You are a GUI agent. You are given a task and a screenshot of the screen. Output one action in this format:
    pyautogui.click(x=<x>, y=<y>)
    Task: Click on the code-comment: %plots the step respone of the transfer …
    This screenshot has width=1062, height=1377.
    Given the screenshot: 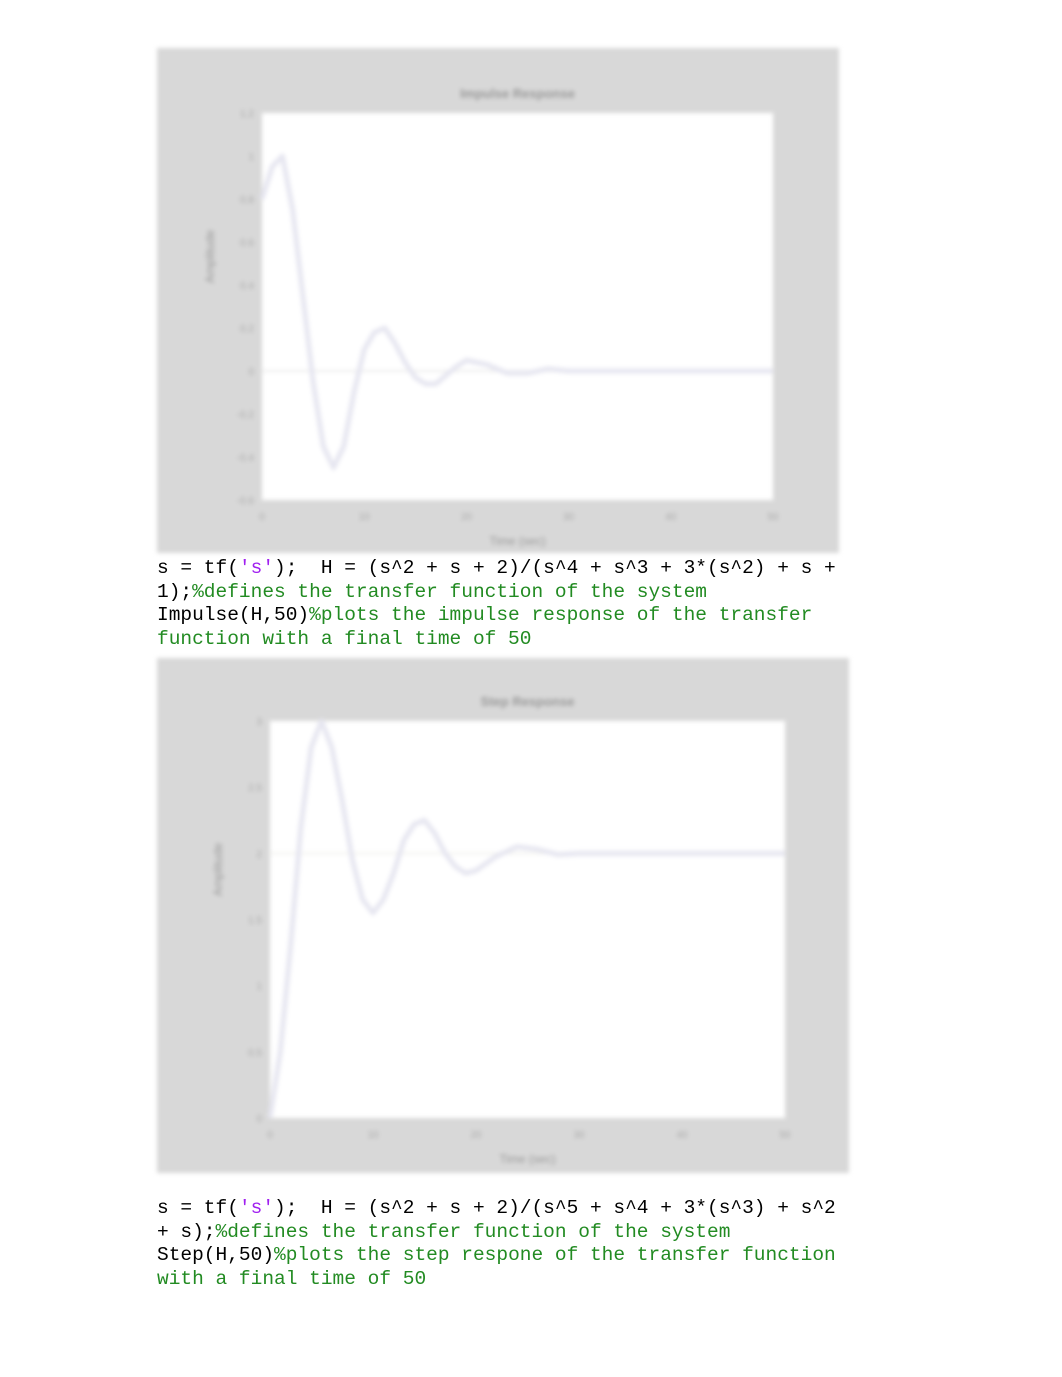 What is the action you would take?
    pyautogui.click(x=555, y=1255)
    